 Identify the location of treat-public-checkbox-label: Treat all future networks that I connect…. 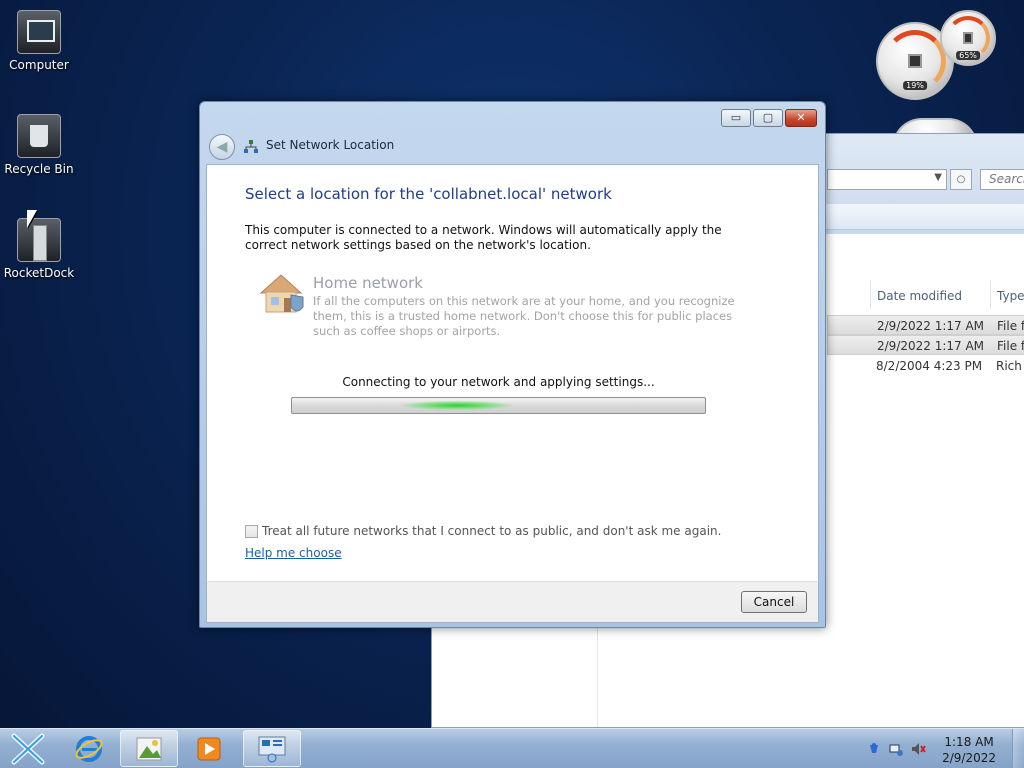
(491, 531).